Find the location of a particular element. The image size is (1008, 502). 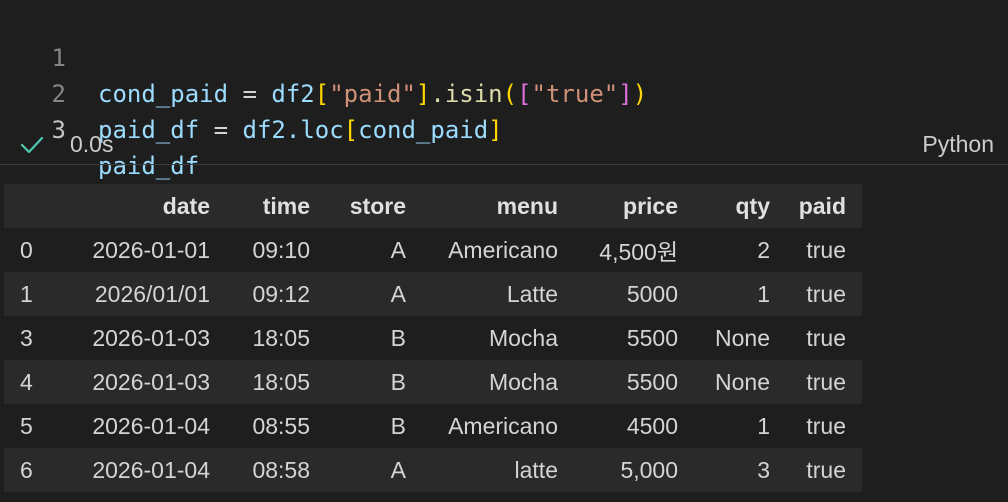

column-header-store: store is located at coordinates (377, 205).